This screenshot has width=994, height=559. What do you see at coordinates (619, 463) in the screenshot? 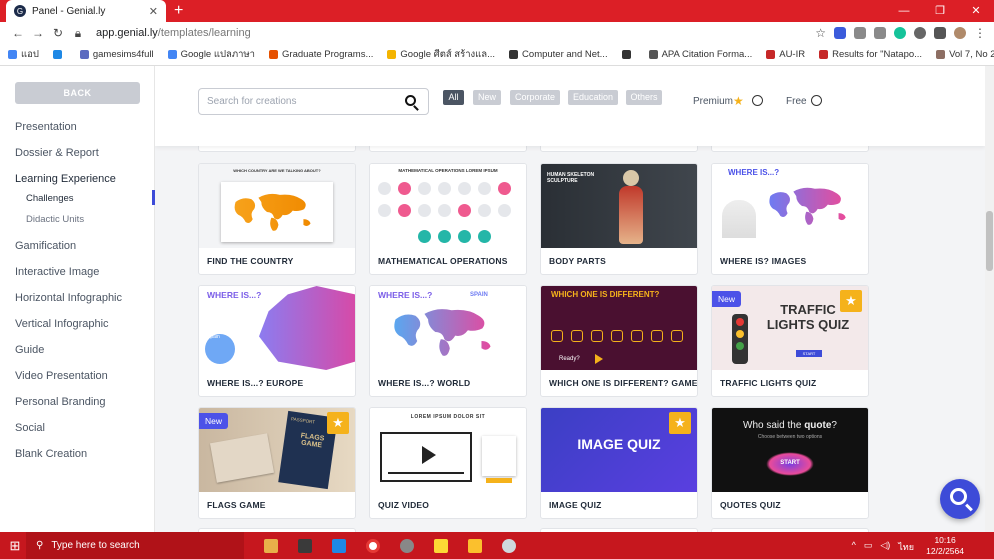
I see `template-card-image-quiz: IMAGE QUIZ IMAGE QUIZ ★` at bounding box center [619, 463].